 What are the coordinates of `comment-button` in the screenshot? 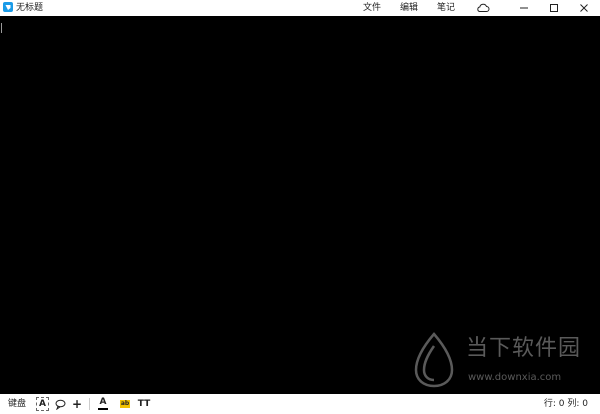 It's located at (60, 404).